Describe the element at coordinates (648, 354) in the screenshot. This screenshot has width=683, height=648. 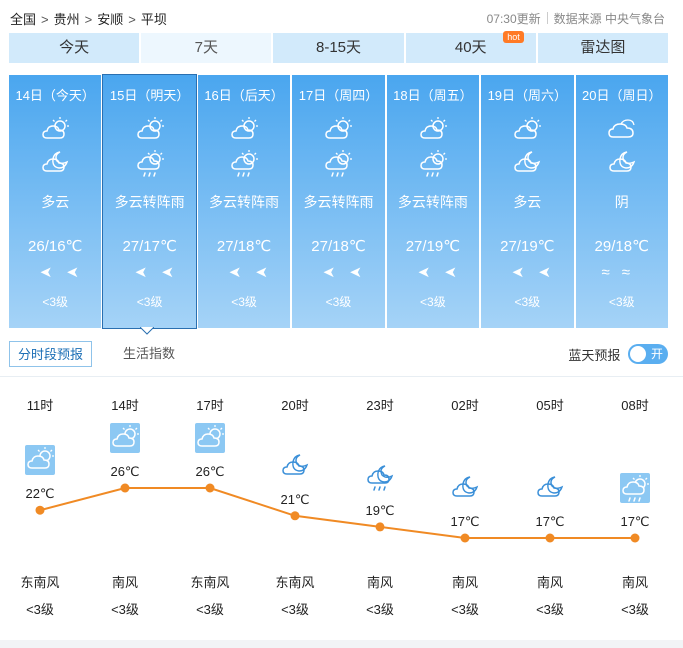
I see `blue-sky-toggle: 开` at that location.